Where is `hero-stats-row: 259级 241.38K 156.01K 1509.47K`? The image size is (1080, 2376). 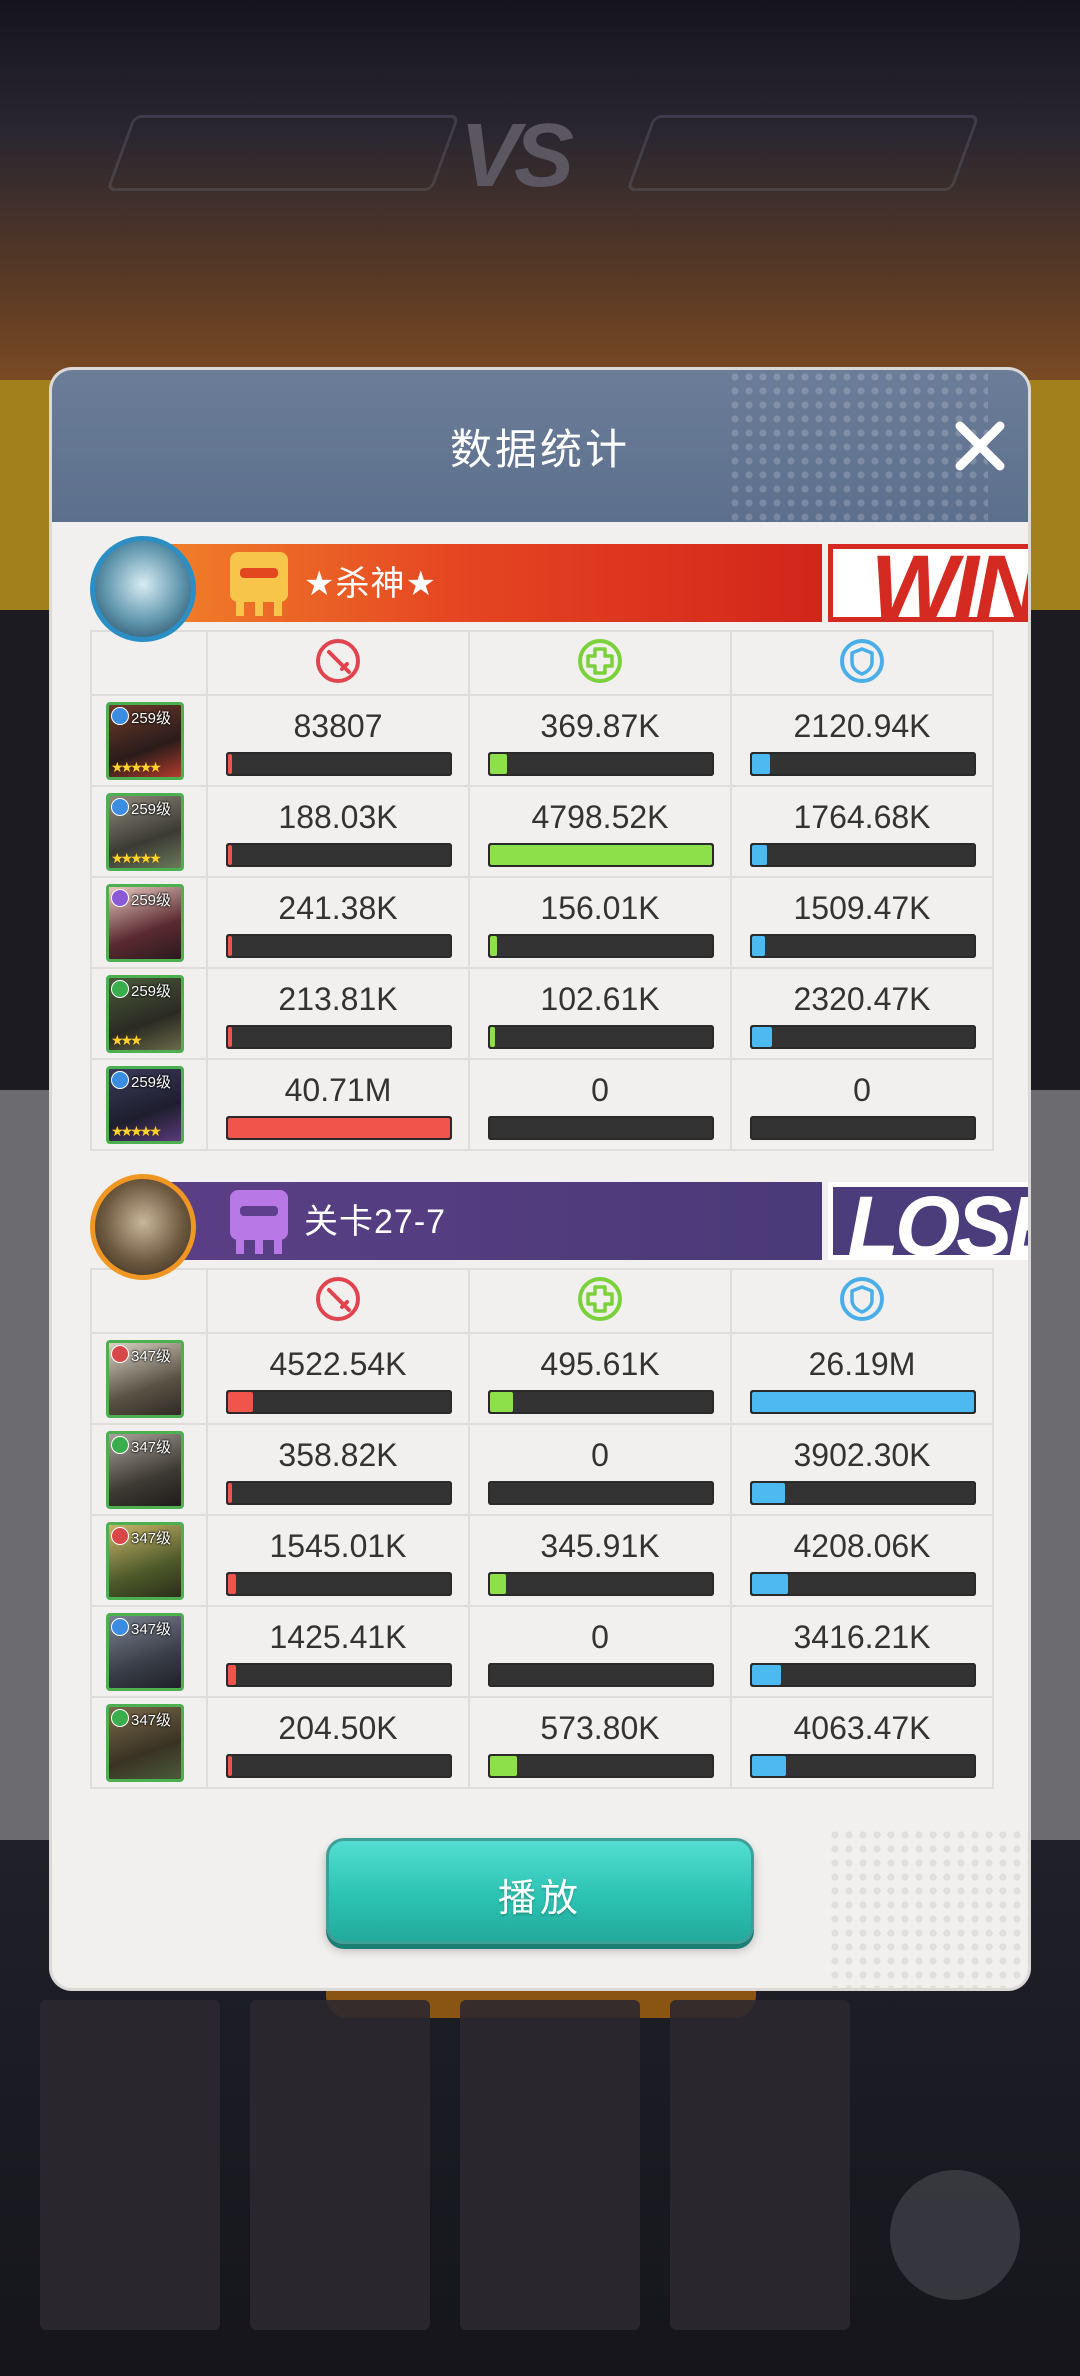
hero-stats-row: 259级 241.38K 156.01K 1509.47K is located at coordinates (542, 922).